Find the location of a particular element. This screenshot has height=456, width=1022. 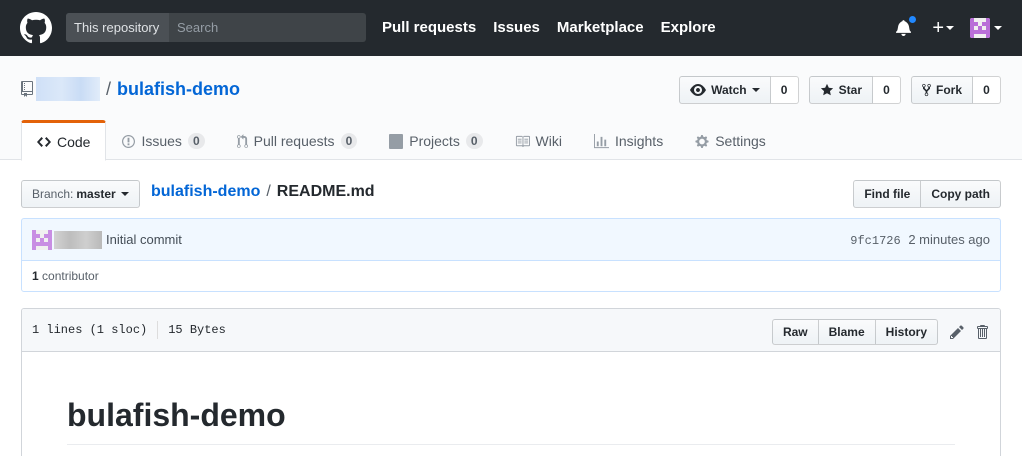

watch-label: Watch is located at coordinates (729, 90).